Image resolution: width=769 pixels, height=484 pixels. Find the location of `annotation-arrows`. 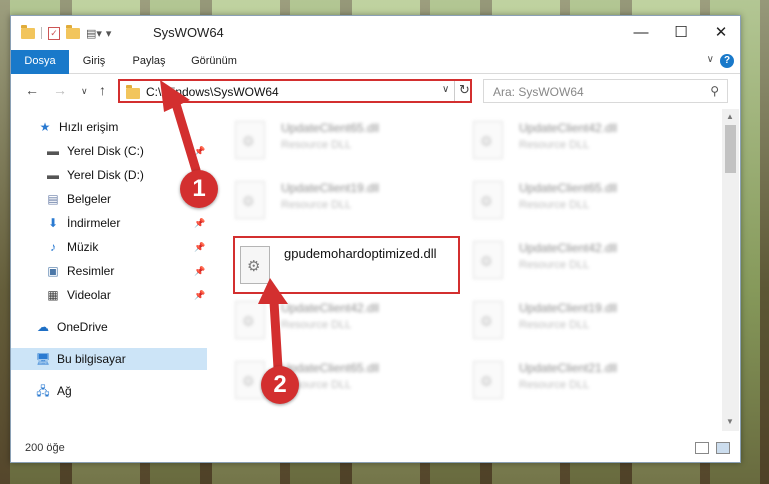

annotation-arrows is located at coordinates (224, 226).